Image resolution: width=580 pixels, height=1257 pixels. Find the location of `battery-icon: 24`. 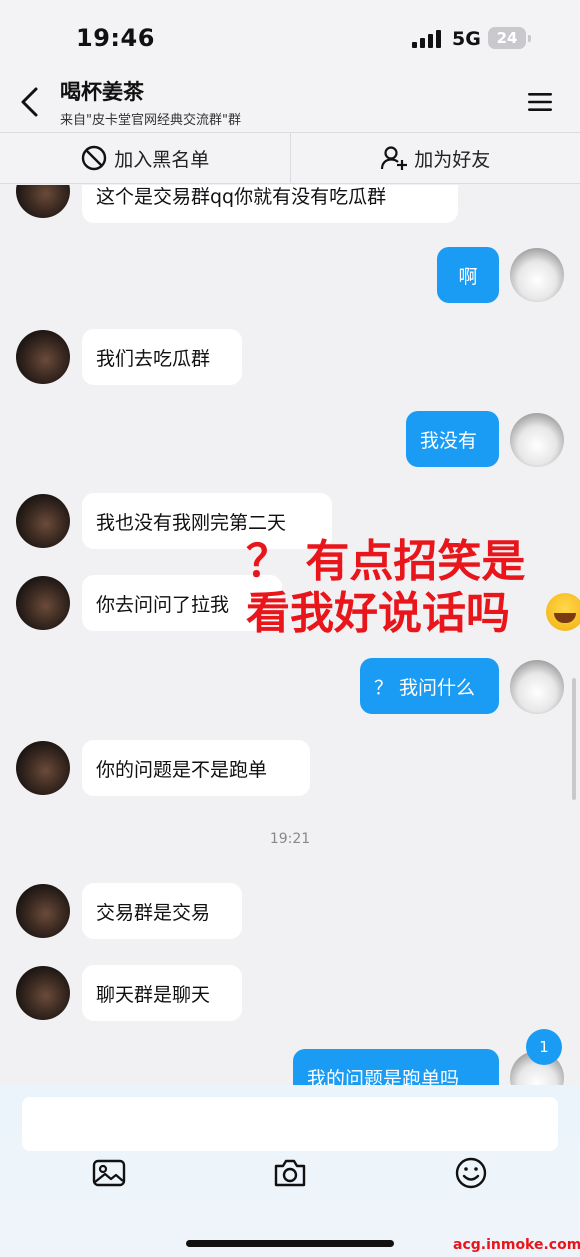

battery-icon: 24 is located at coordinates (509, 38).